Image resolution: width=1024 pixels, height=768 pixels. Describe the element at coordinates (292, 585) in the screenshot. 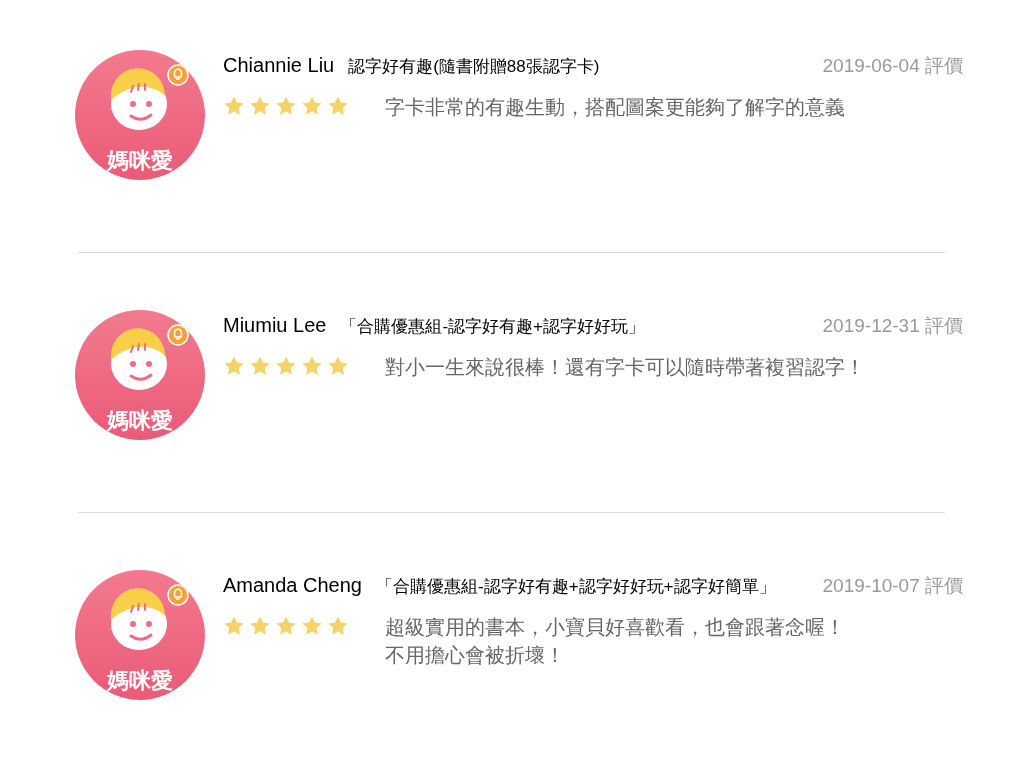

I see `reviewer-name: Amanda Cheng` at that location.